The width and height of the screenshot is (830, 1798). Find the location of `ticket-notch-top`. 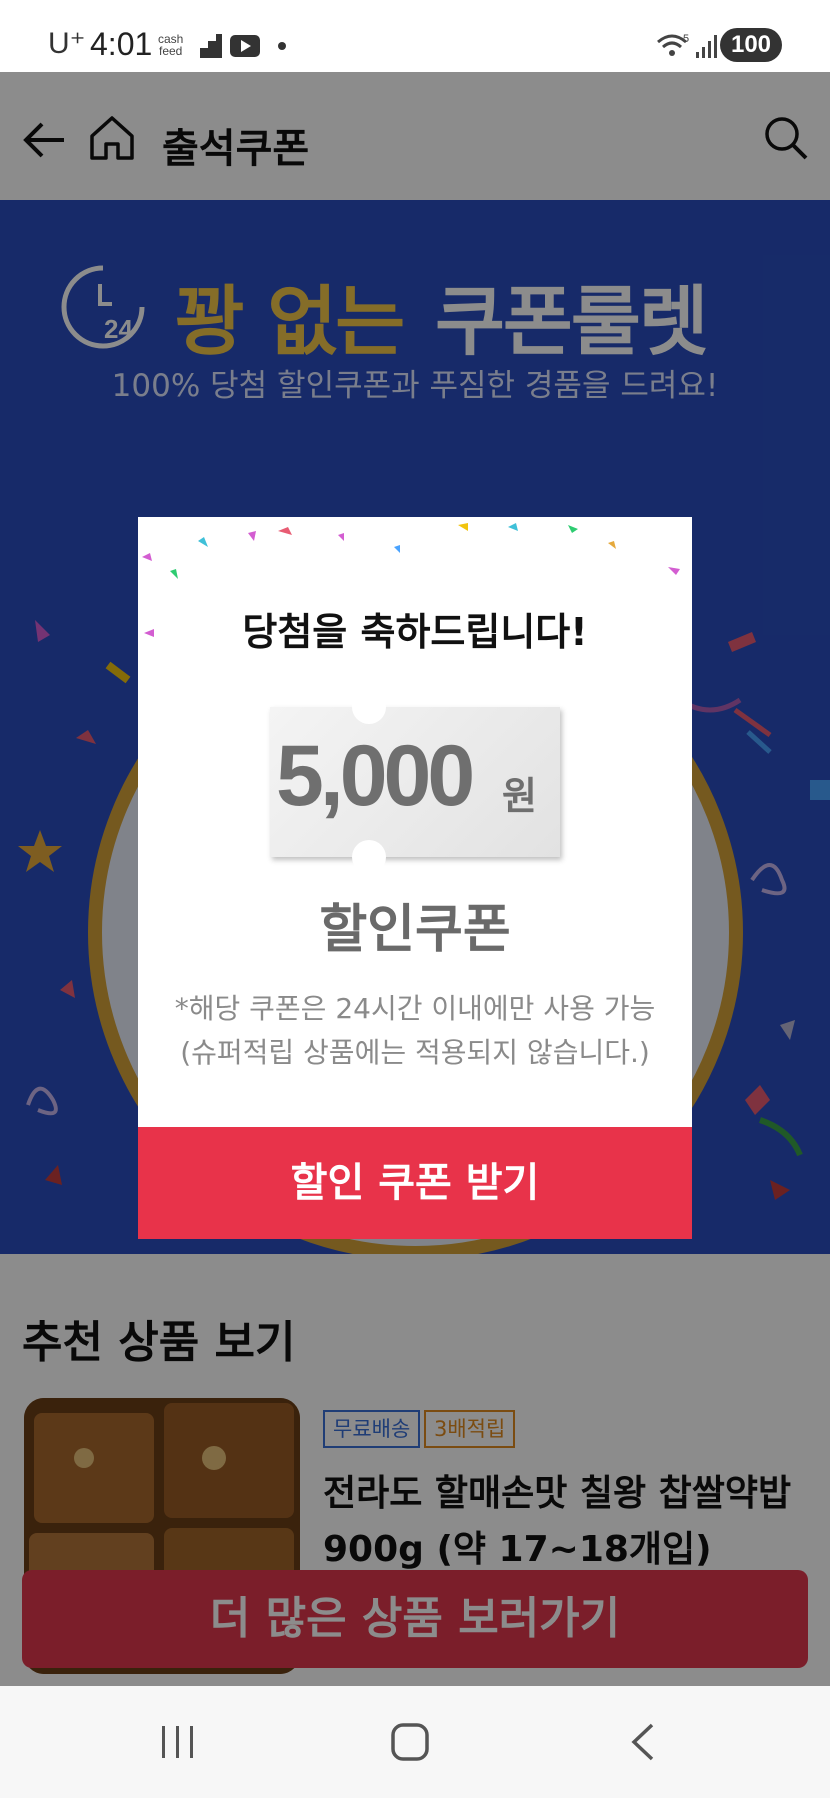

ticket-notch-top is located at coordinates (369, 707).